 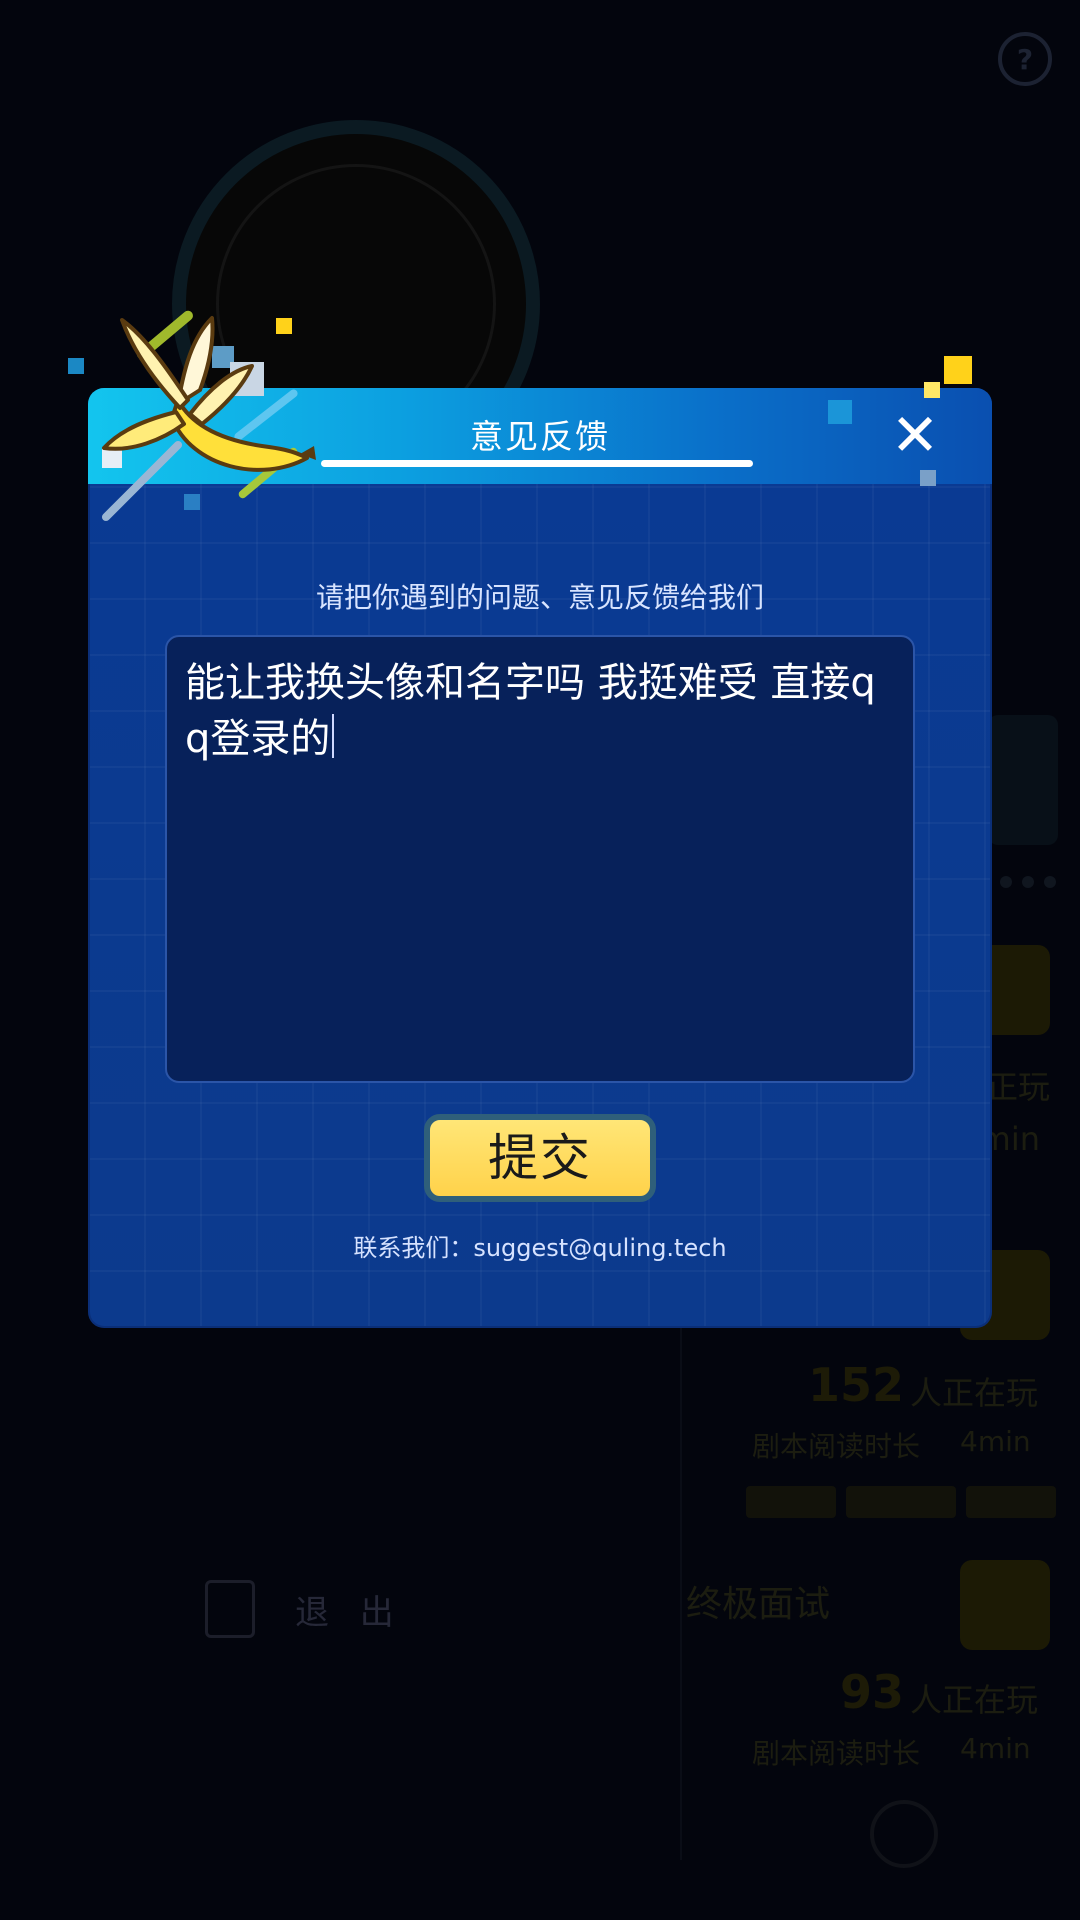 What do you see at coordinates (758, 1604) in the screenshot?
I see `game-title: 终极面试` at bounding box center [758, 1604].